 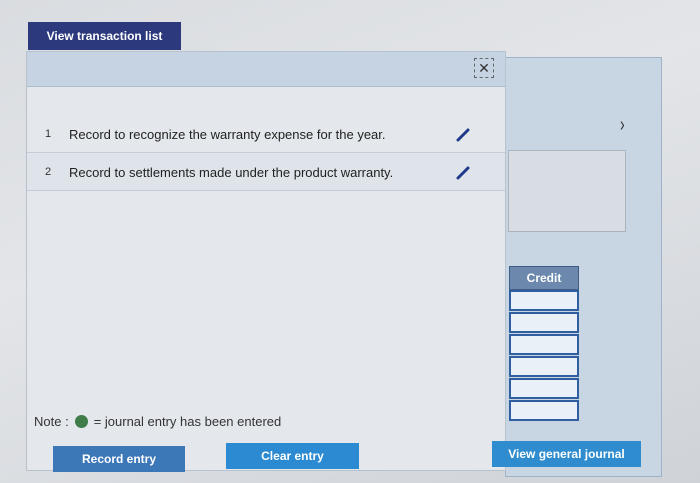 What do you see at coordinates (566, 454) in the screenshot?
I see `view-general-journal-button: View general journal` at bounding box center [566, 454].